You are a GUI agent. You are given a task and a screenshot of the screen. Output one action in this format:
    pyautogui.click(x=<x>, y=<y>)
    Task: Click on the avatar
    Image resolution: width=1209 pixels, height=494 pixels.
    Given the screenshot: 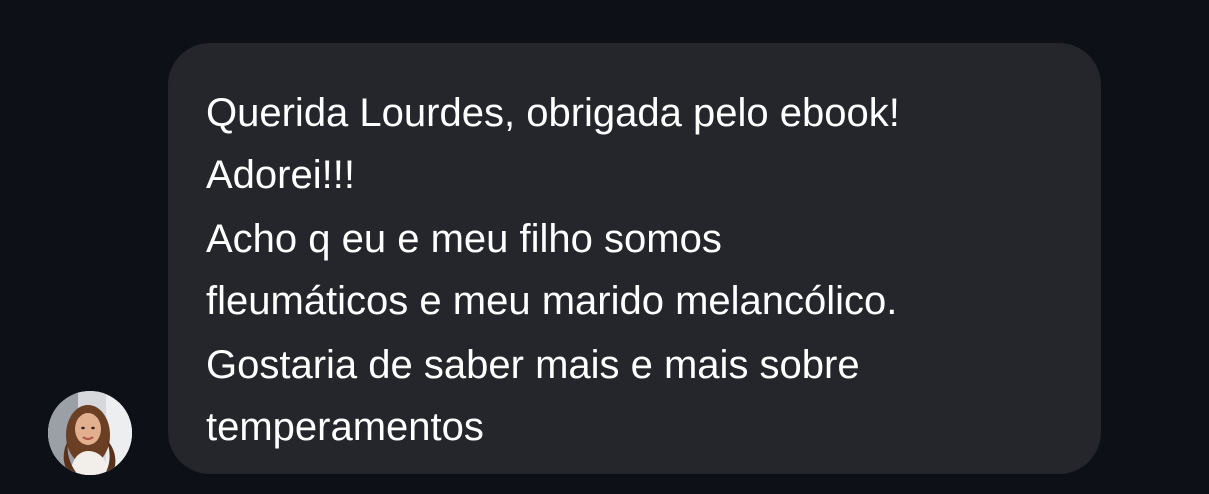 What is the action you would take?
    pyautogui.click(x=90, y=433)
    